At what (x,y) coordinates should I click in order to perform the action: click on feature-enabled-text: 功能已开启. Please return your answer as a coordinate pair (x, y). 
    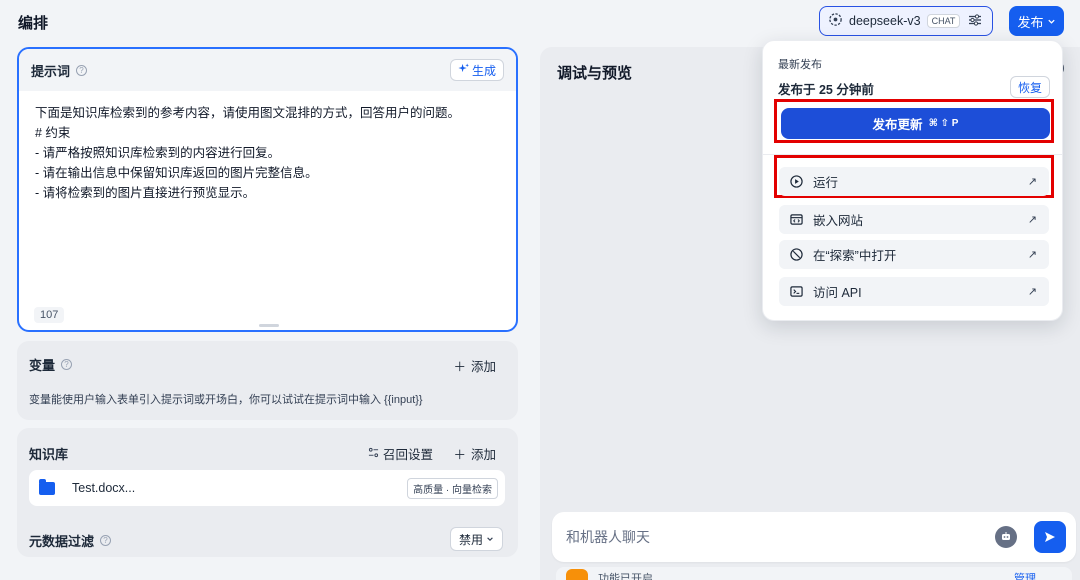
    Looking at the image, I should click on (625, 576).